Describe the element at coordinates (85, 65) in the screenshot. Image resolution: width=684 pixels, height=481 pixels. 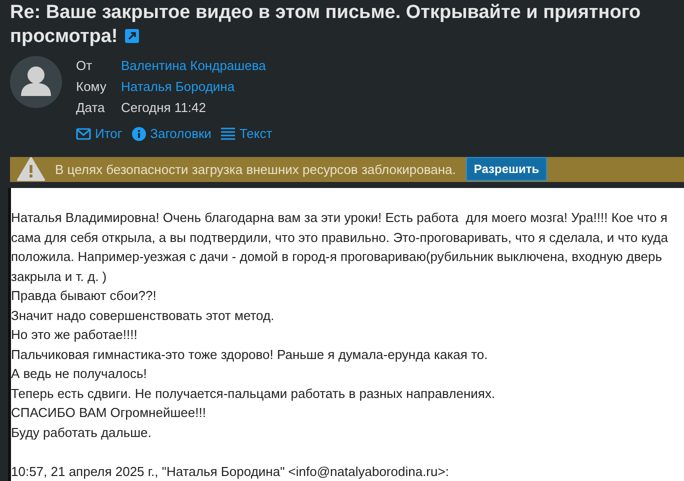
I see `field-label: От` at that location.